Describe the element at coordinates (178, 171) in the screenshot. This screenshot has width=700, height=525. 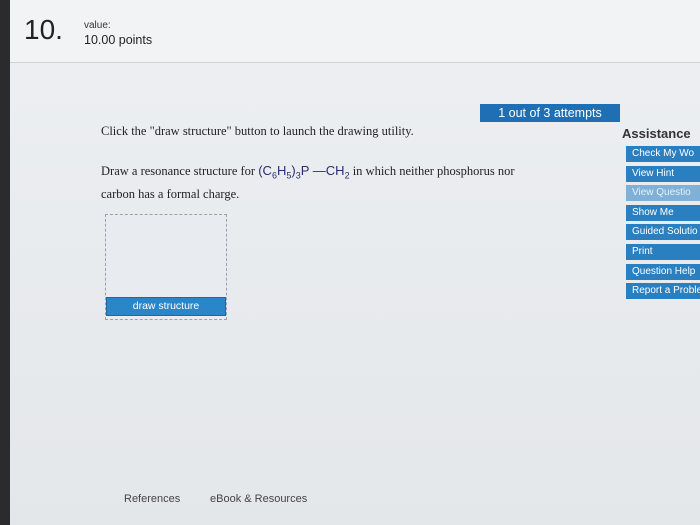
I see `question-prefix: Draw a resonance structure for` at that location.